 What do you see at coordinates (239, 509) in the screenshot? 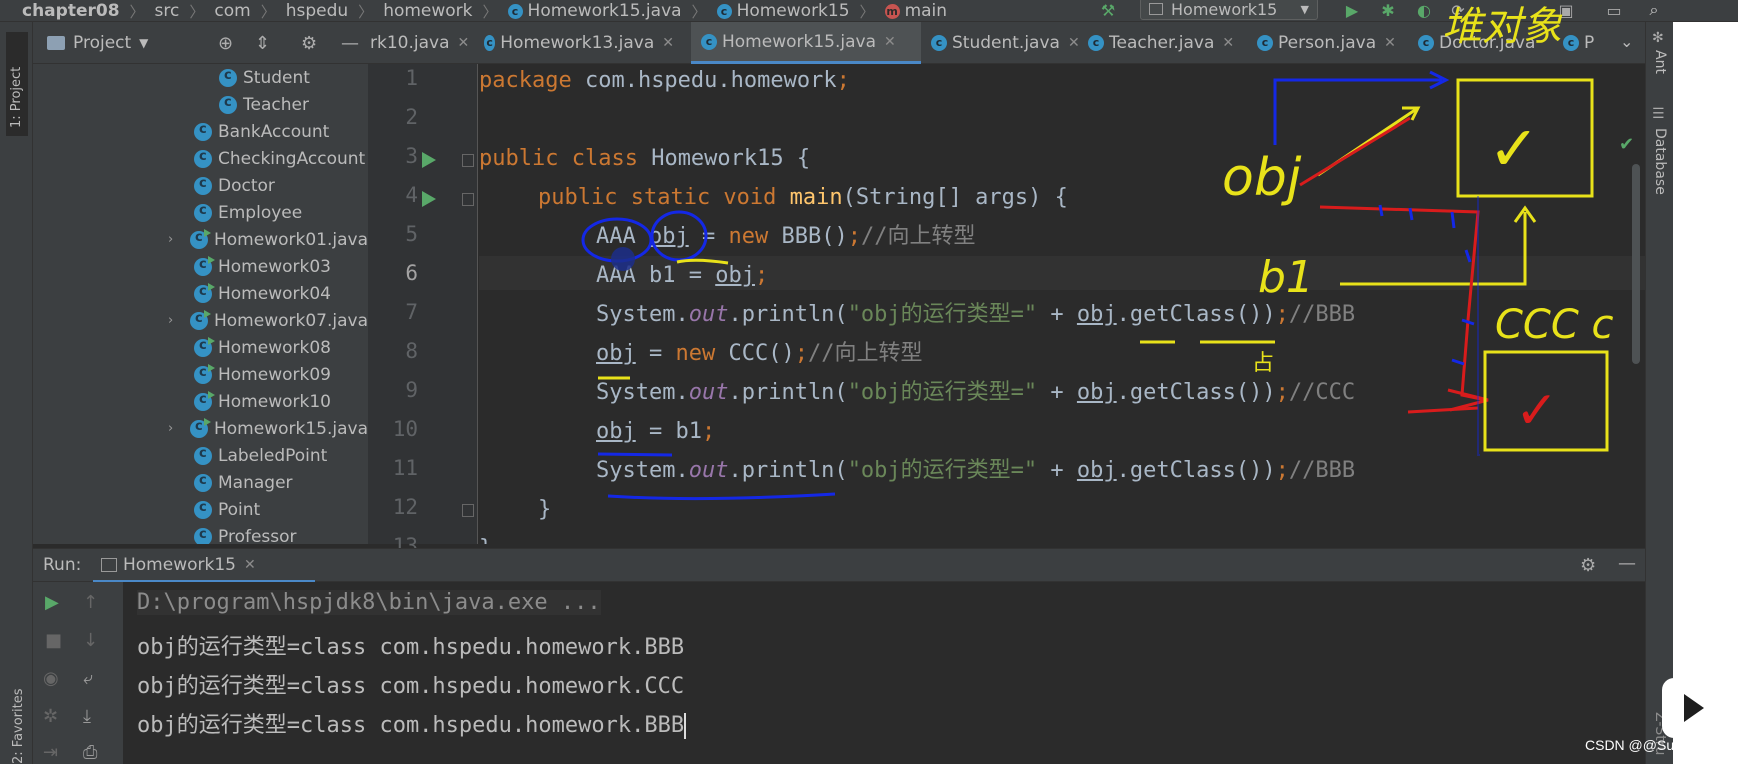
I see `tree-item-label: Point` at bounding box center [239, 509].